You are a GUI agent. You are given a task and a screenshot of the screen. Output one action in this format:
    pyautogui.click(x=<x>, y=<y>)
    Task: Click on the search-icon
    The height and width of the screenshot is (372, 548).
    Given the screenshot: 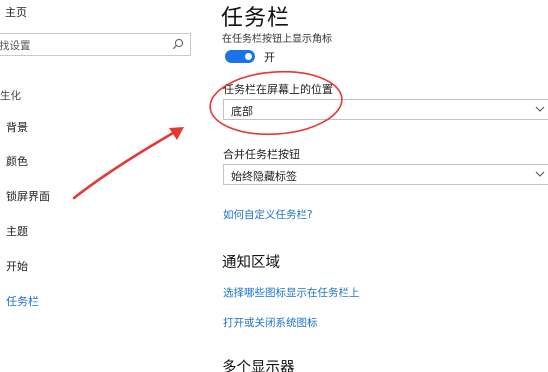 What is the action you would take?
    pyautogui.click(x=178, y=44)
    